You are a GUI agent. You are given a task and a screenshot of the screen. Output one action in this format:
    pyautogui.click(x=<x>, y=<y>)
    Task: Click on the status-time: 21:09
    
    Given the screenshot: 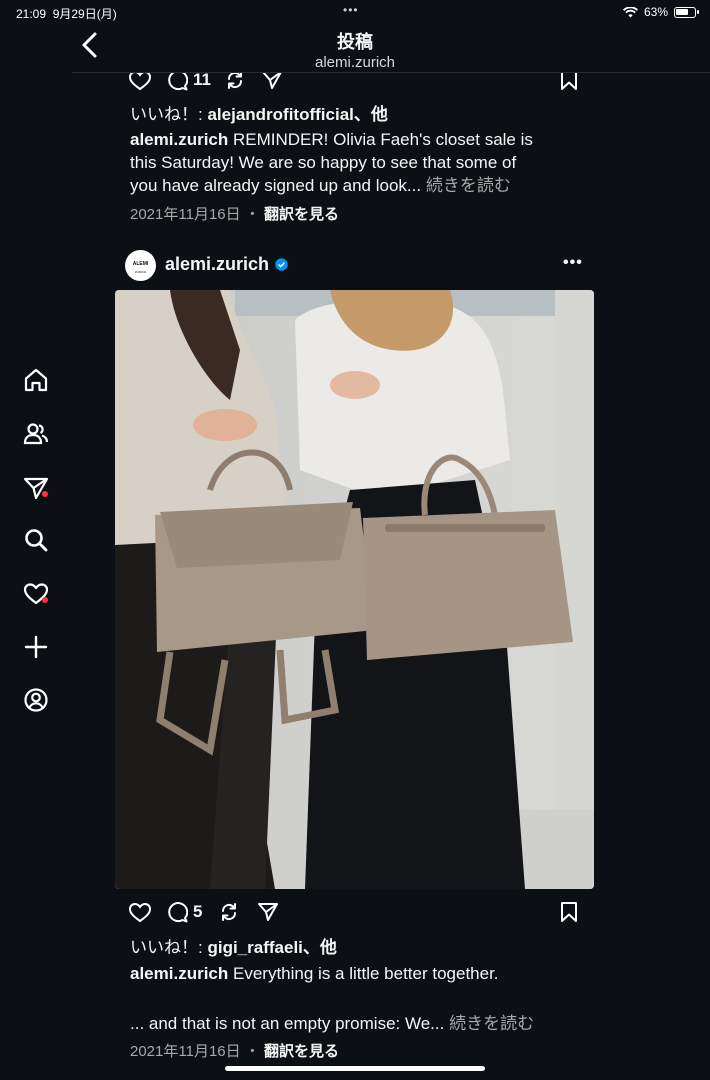 What is the action you would take?
    pyautogui.click(x=31, y=14)
    